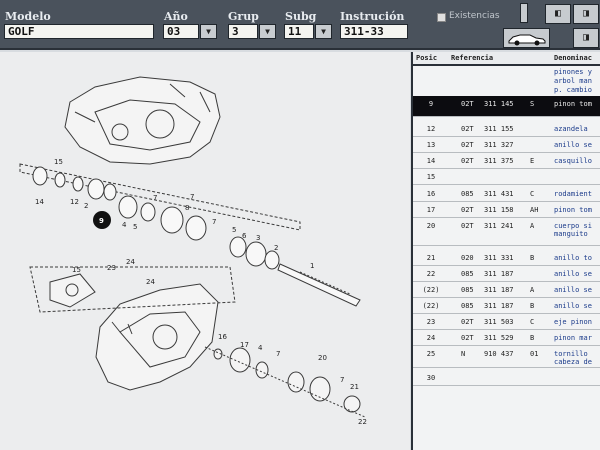  I want to click on table-cell-num: 311 187, so click(499, 290).